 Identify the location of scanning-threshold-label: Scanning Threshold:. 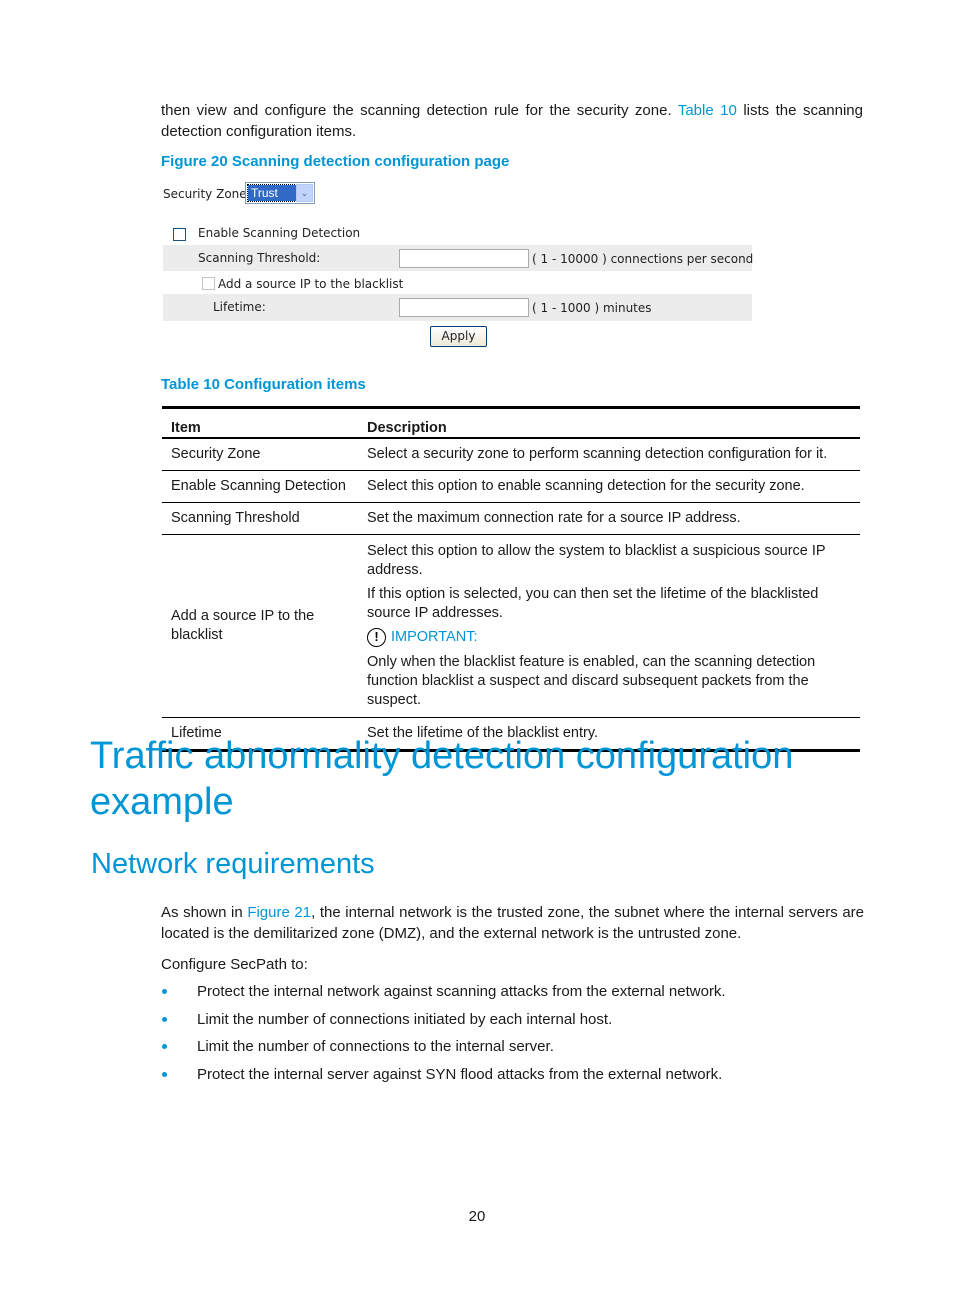
(259, 258).